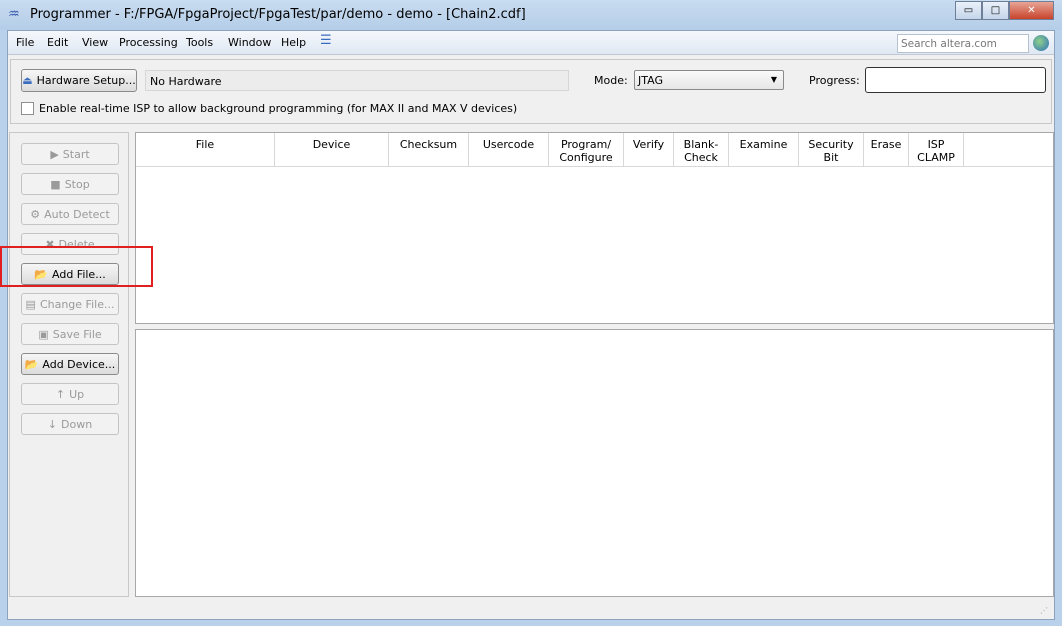  I want to click on column-device: Device, so click(332, 149).